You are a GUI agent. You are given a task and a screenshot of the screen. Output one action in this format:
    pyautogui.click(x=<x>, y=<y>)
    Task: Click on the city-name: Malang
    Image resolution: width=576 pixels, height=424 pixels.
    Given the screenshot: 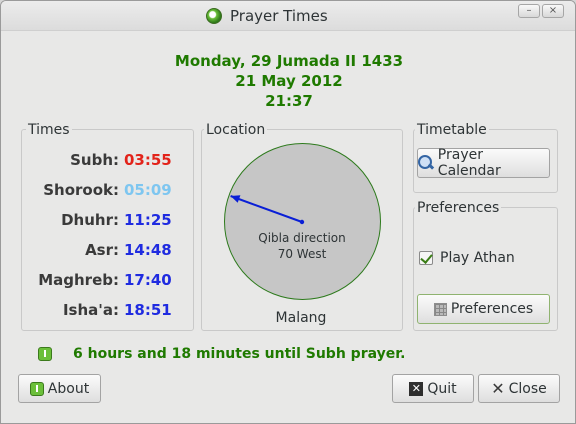 What is the action you would take?
    pyautogui.click(x=301, y=318)
    